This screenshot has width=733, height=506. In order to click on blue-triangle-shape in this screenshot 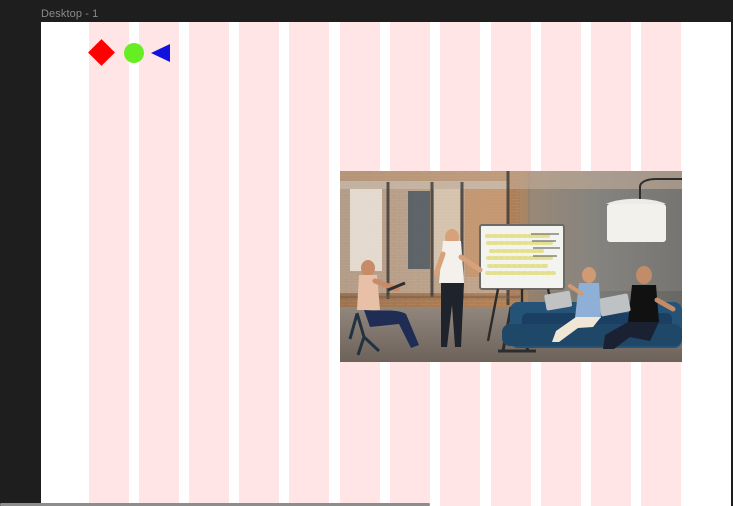, I will do `click(160, 53)`.